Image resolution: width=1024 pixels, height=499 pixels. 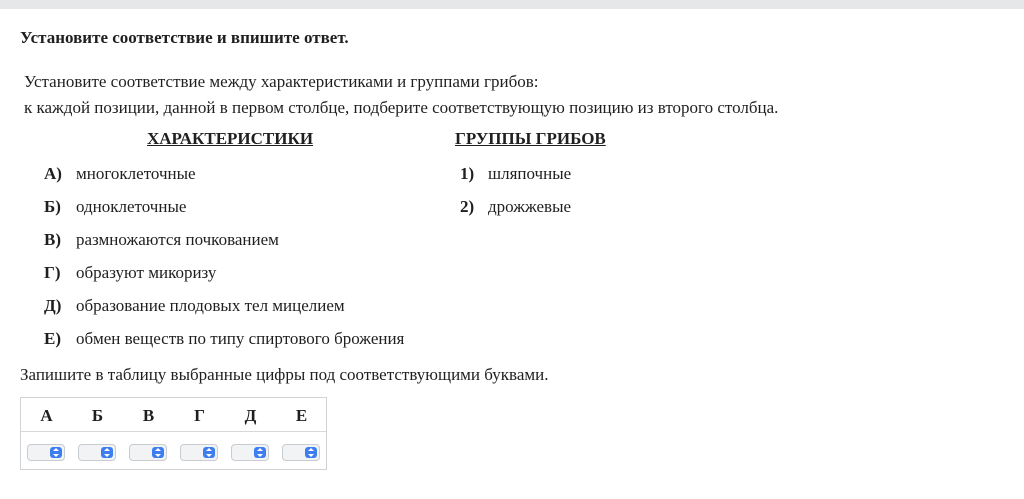 What do you see at coordinates (46, 415) in the screenshot?
I see `letter-header: А` at bounding box center [46, 415].